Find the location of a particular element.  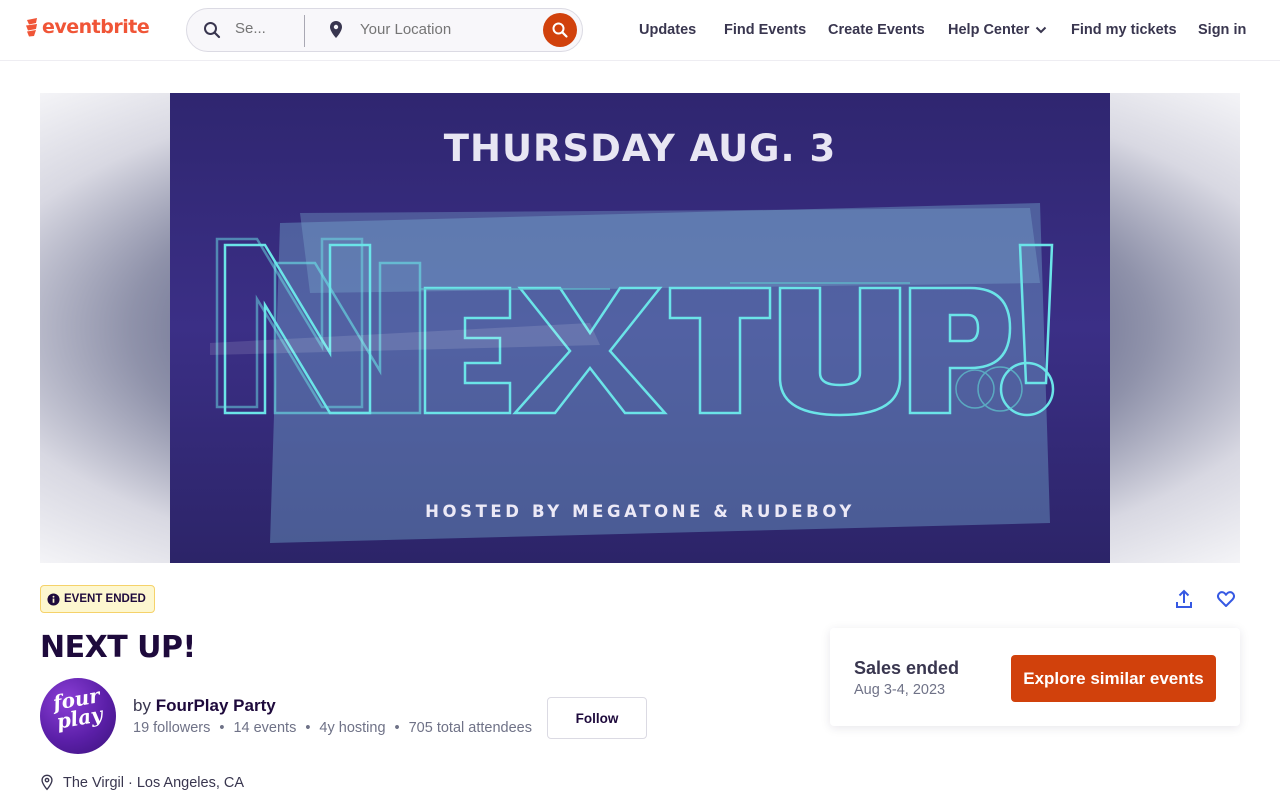

event-status-label: EVENT ENDED is located at coordinates (105, 599).